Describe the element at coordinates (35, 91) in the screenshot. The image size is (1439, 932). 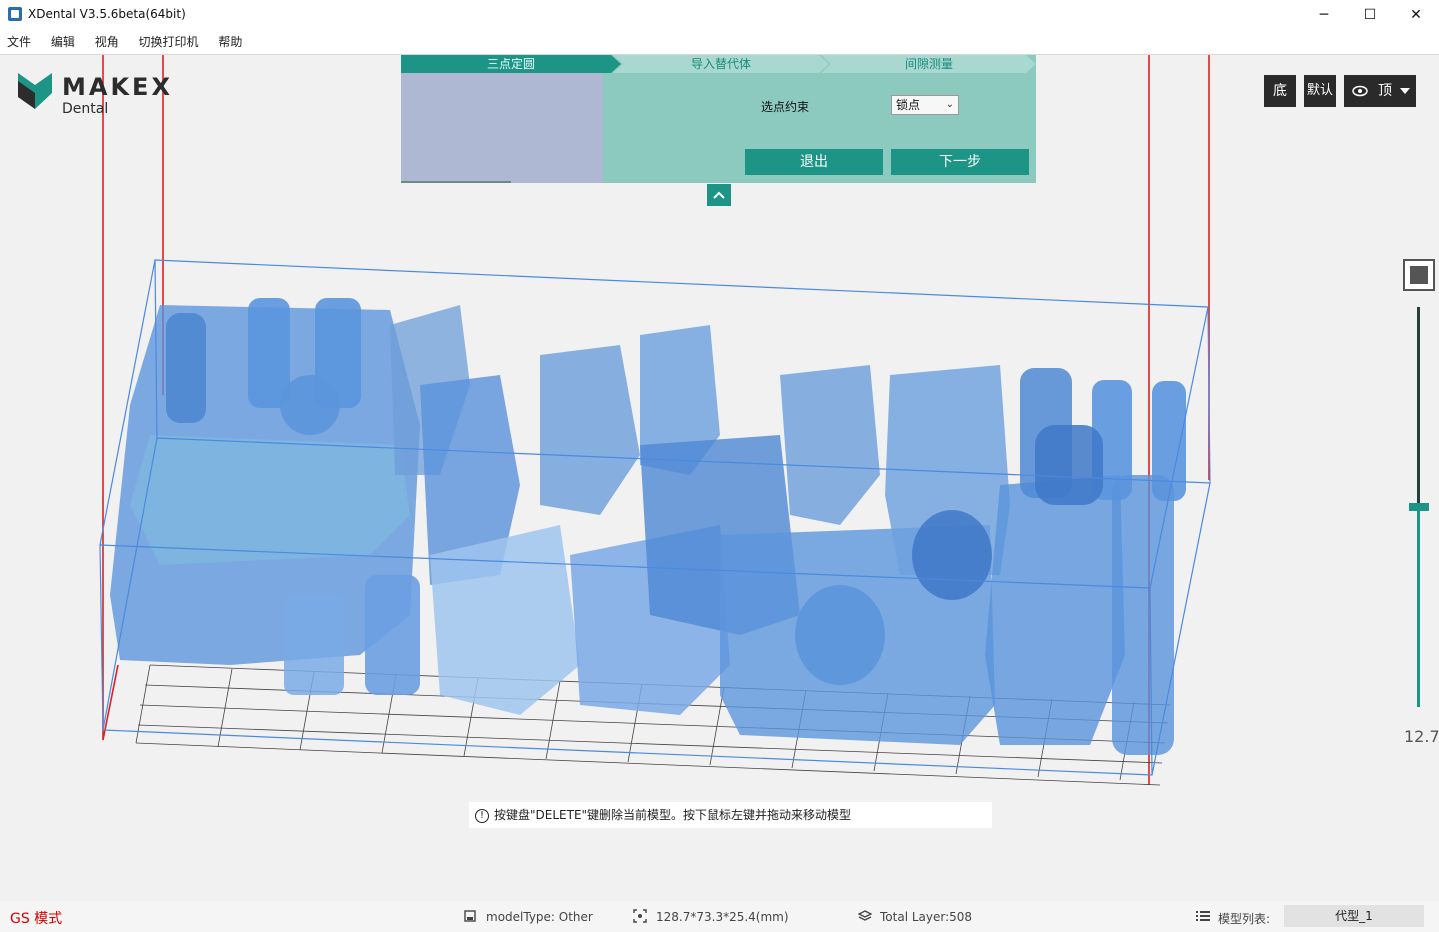
I see `makex-mark-icon` at that location.